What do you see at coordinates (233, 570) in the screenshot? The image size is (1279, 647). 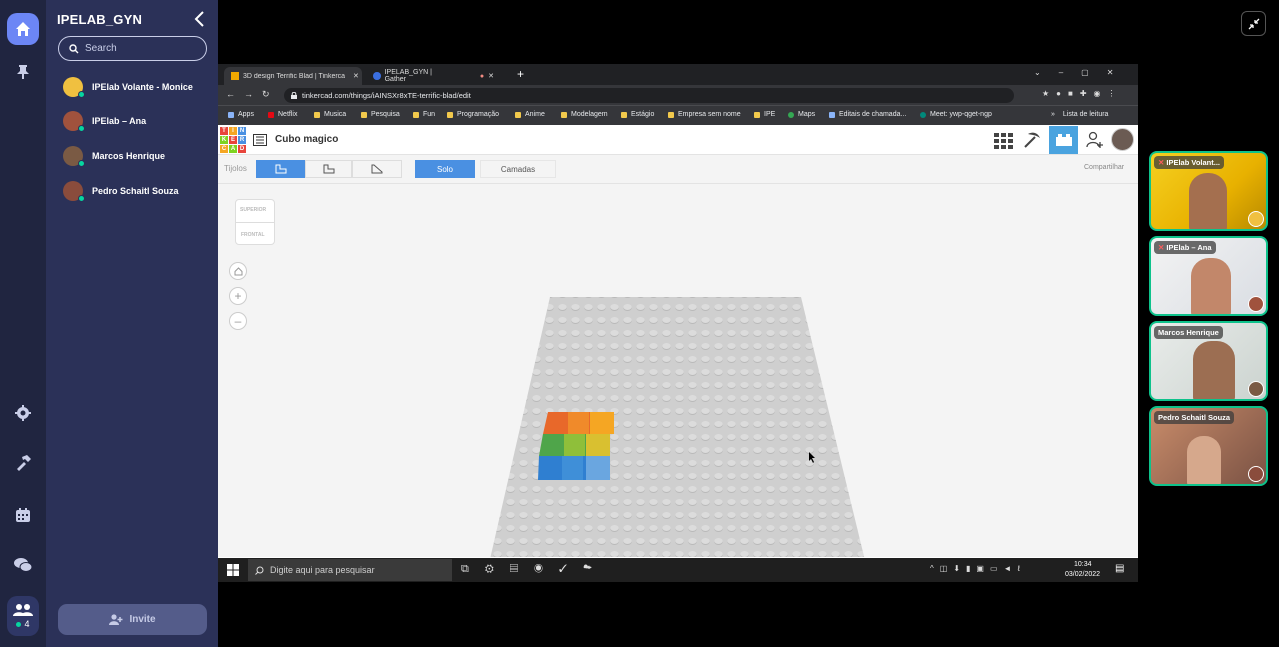 I see `windows-start-icon` at bounding box center [233, 570].